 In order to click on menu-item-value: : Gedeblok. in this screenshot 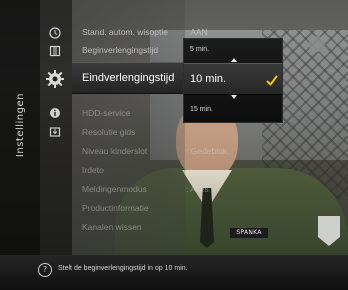, I will do `click(208, 151)`.